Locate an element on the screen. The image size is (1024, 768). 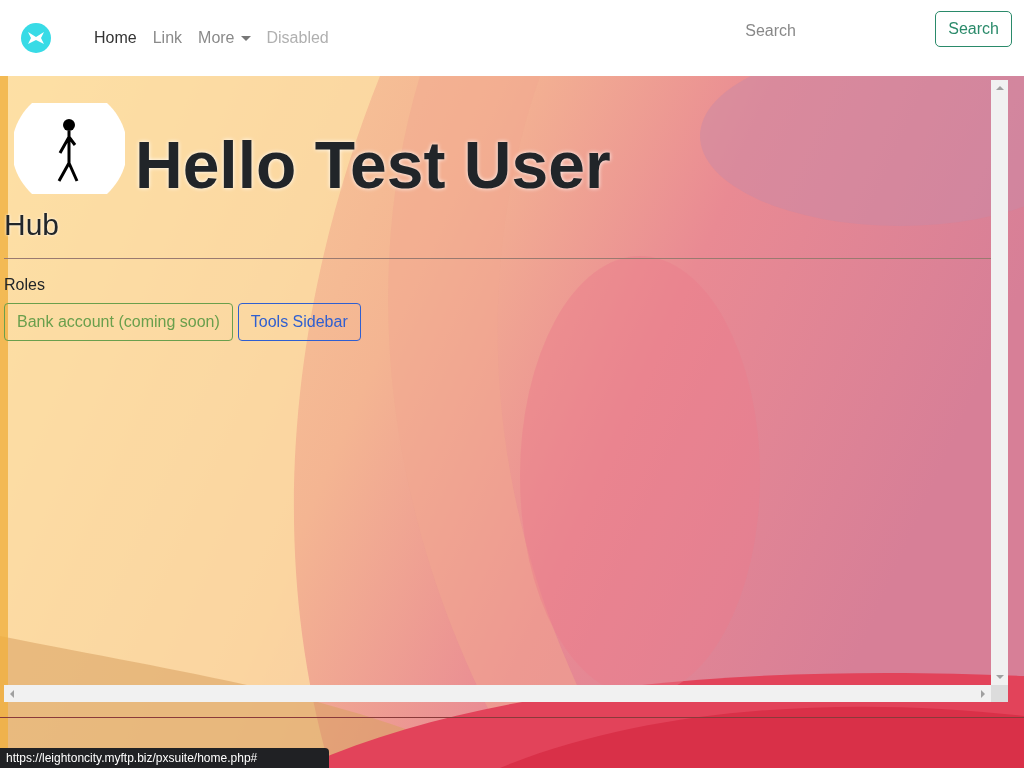
vertical-scrollbar is located at coordinates (999, 382).